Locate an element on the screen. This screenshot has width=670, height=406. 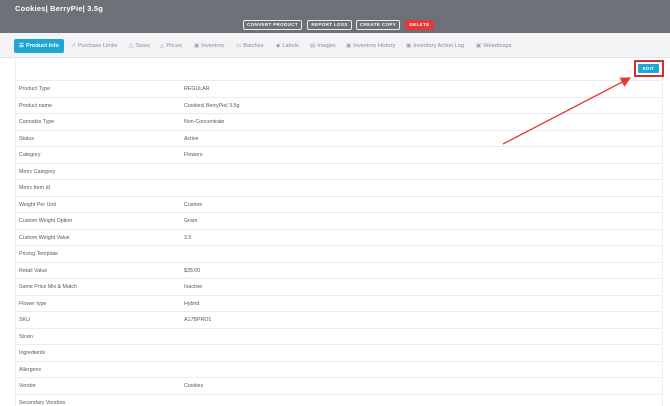
field-row: Same Price Mix & Match Inactive is located at coordinates (339, 286).